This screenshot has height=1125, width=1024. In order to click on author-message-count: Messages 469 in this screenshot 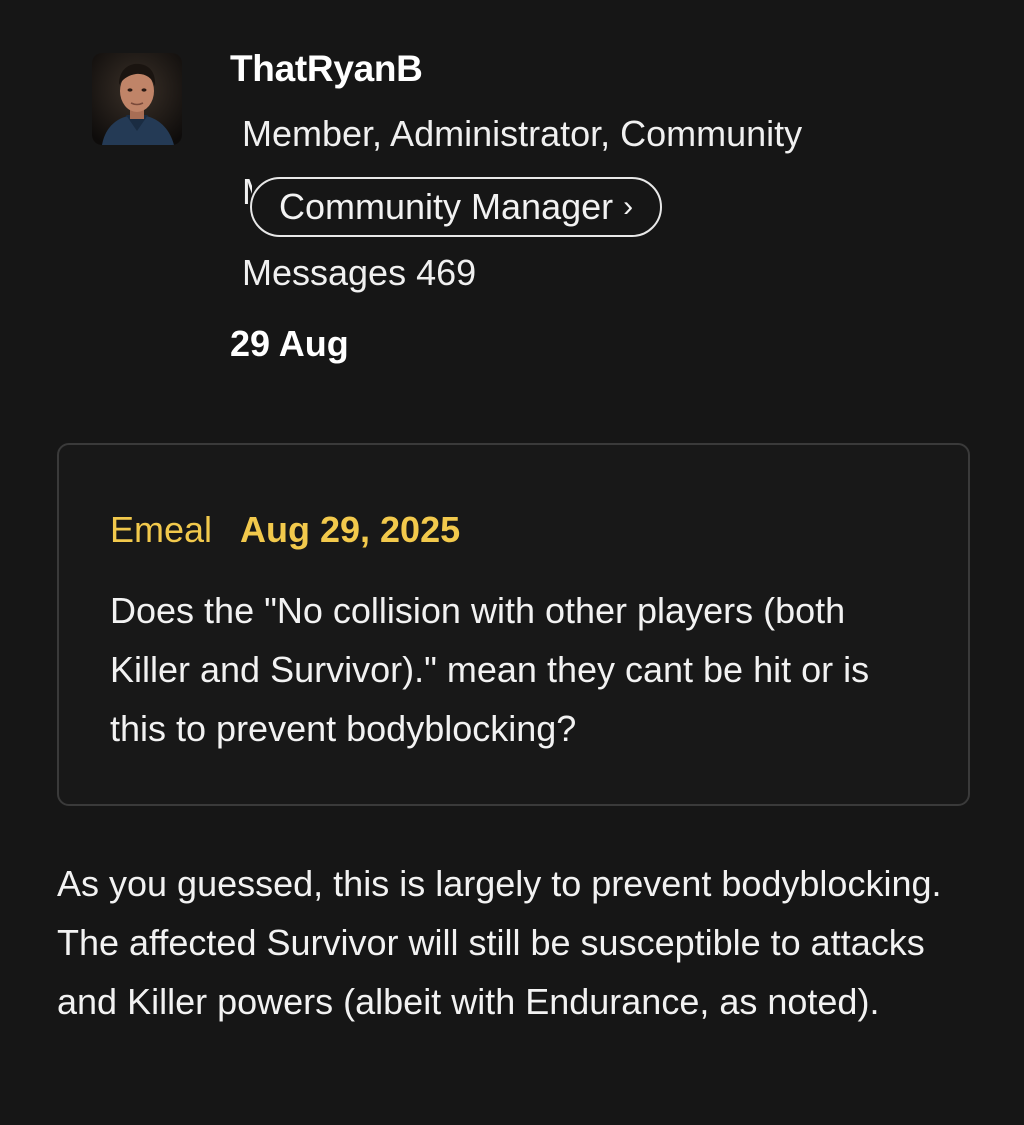, I will do `click(359, 273)`.